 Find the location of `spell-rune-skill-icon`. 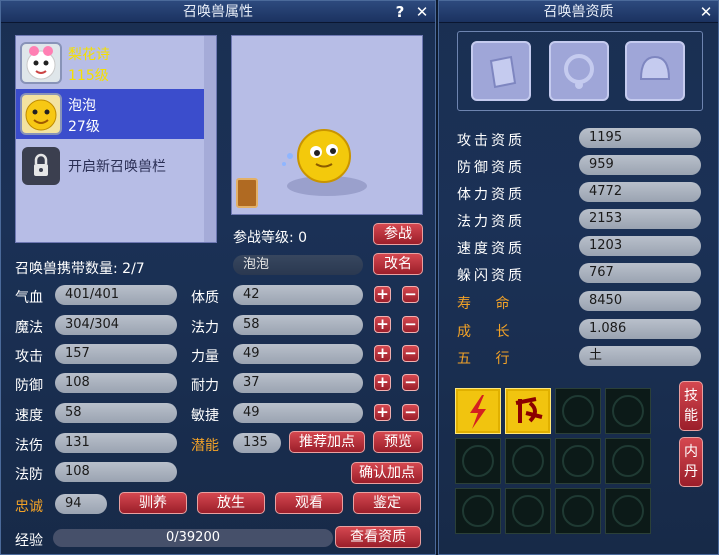

spell-rune-skill-icon is located at coordinates (528, 411).